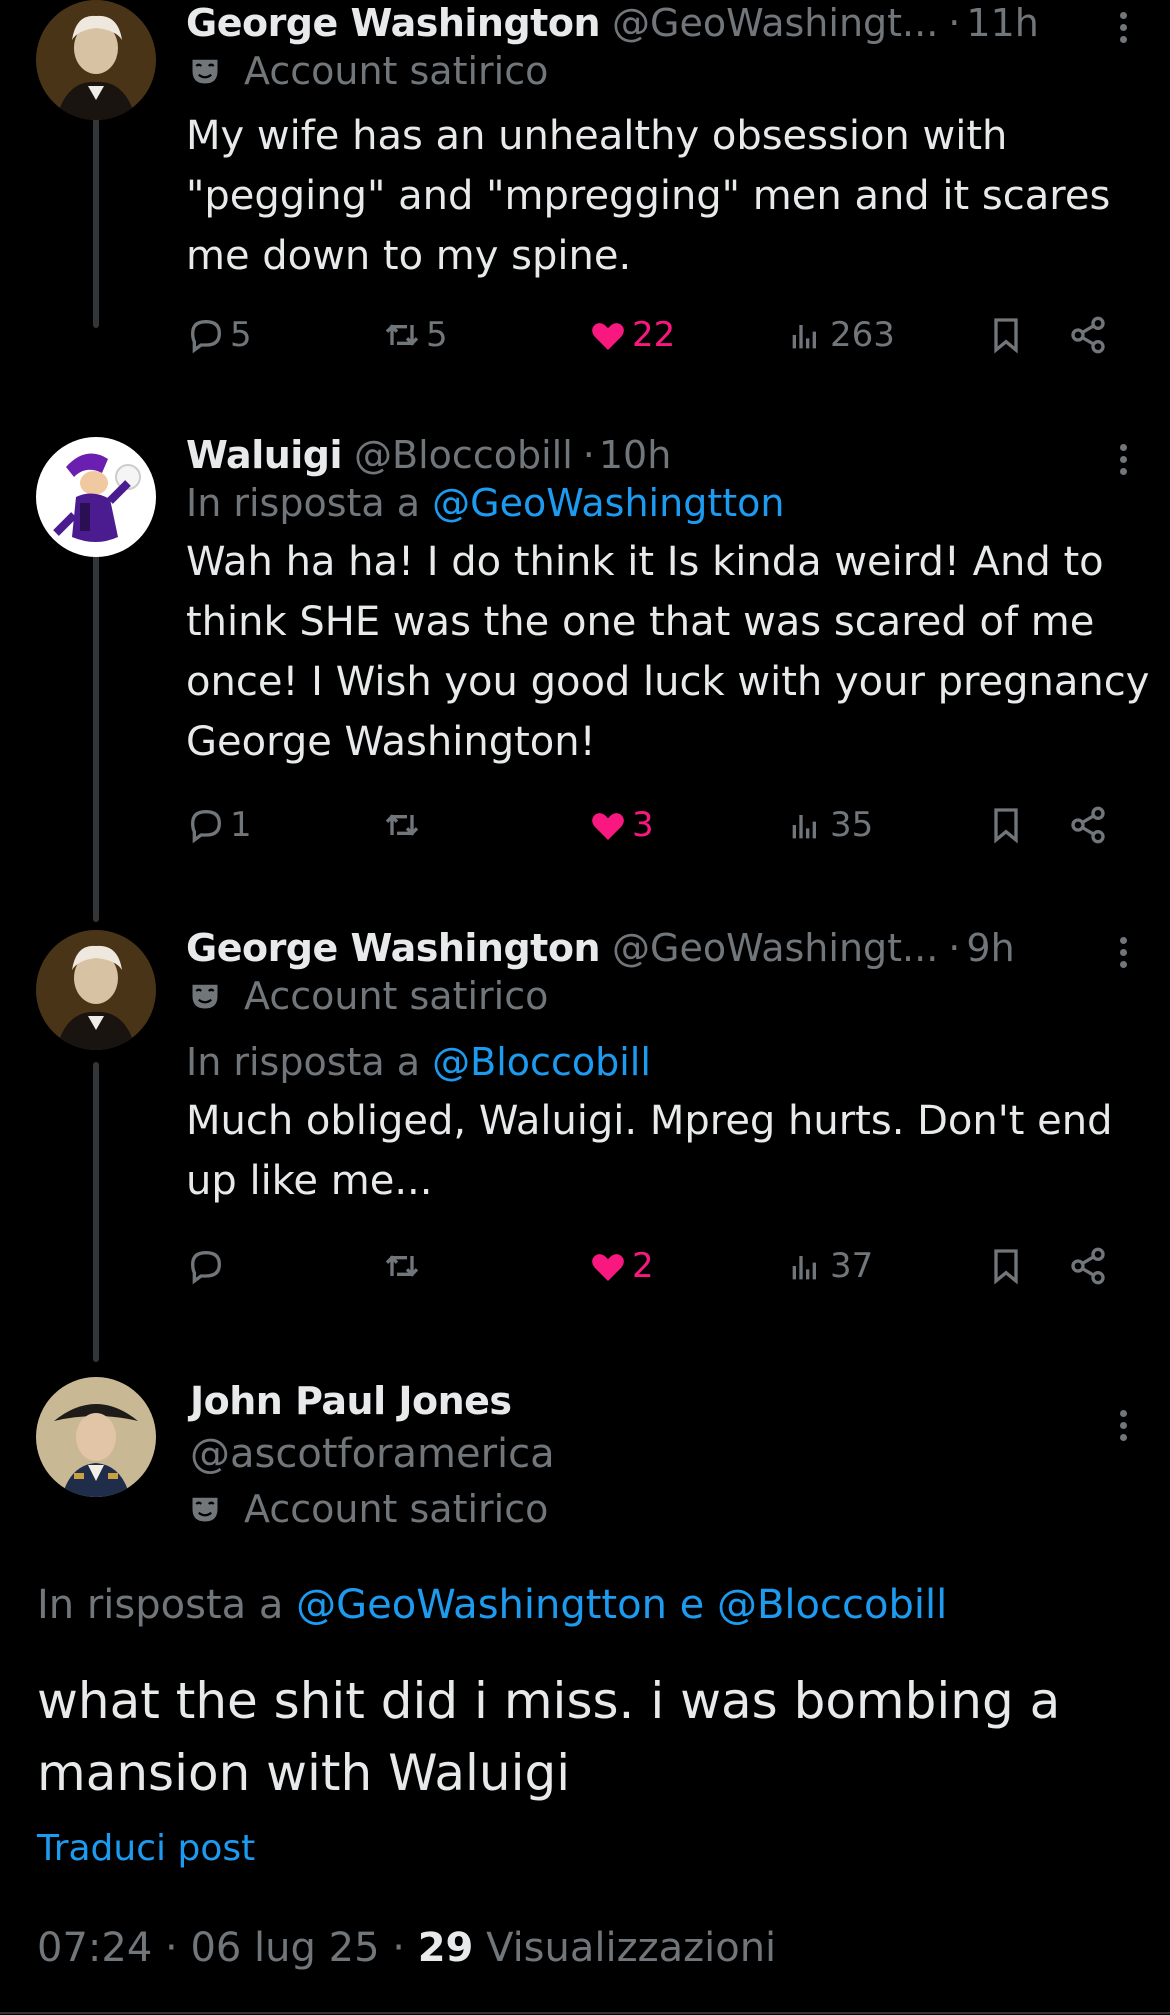 Image resolution: width=1170 pixels, height=2015 pixels. Describe the element at coordinates (96, 497) in the screenshot. I see `avatar-waluigi` at that location.